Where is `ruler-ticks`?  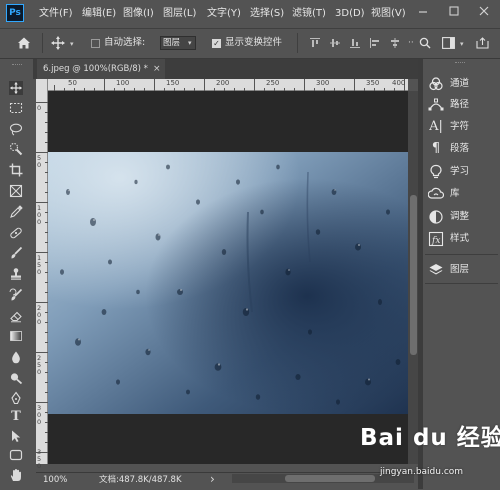 ruler-ticks is located at coordinates (229, 85).